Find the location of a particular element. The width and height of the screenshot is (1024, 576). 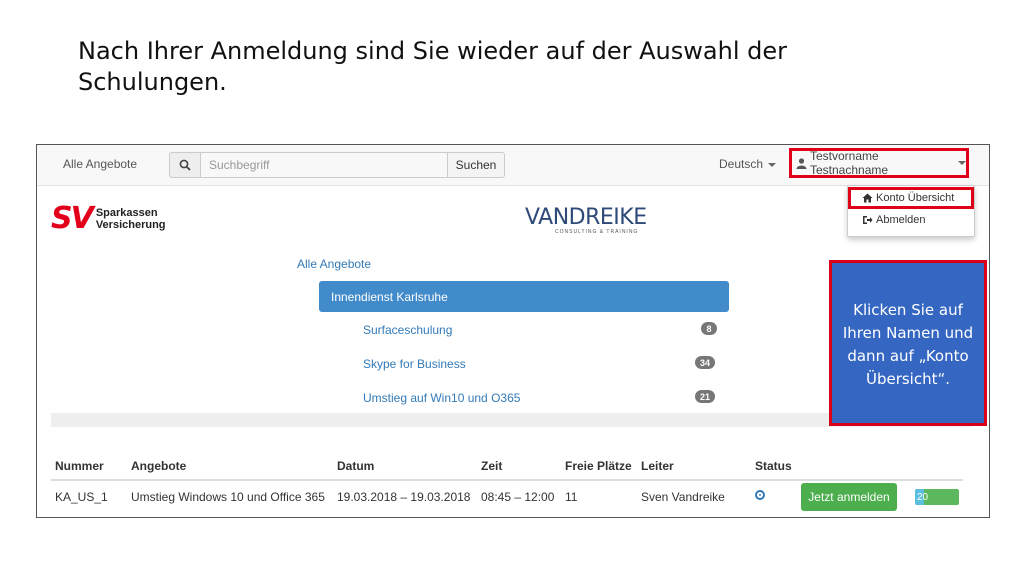

language-label: Deutsch is located at coordinates (741, 164).